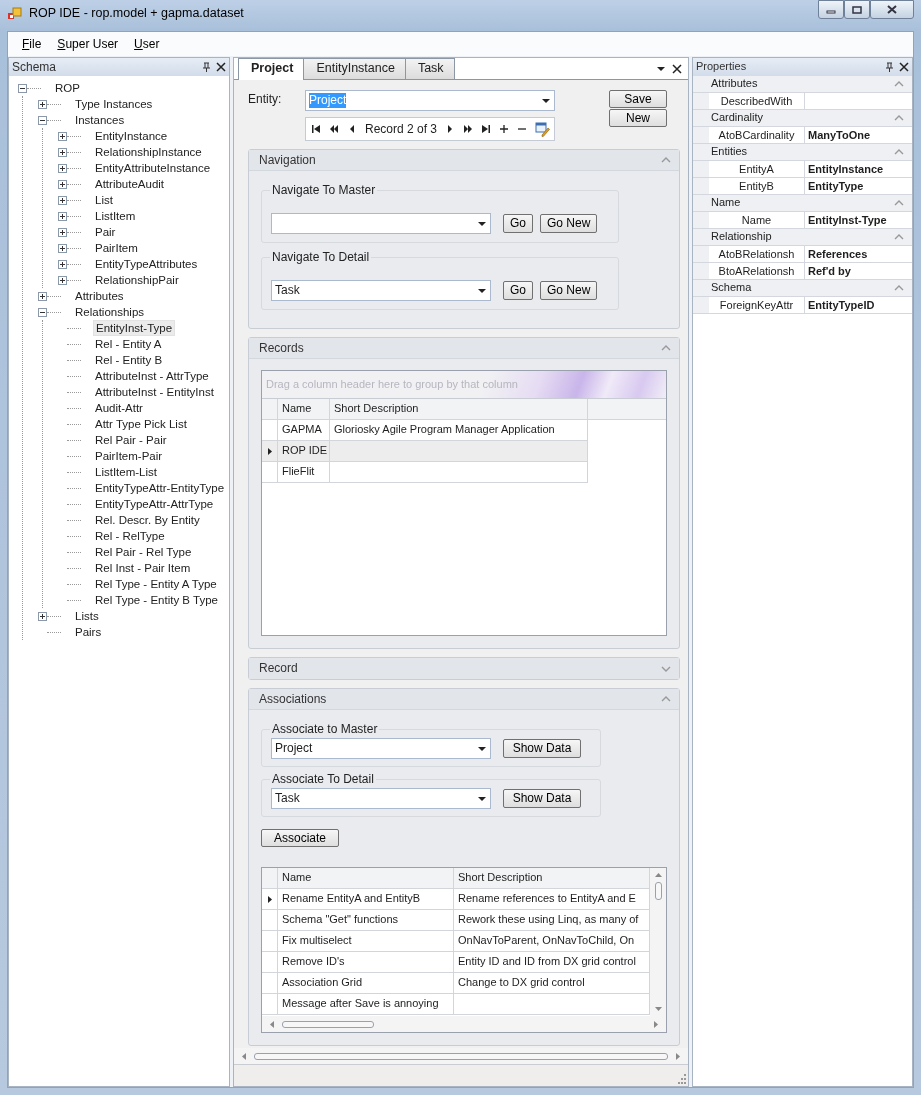  What do you see at coordinates (129, 456) in the screenshot?
I see `tree-item: PairItem-Pair` at bounding box center [129, 456].